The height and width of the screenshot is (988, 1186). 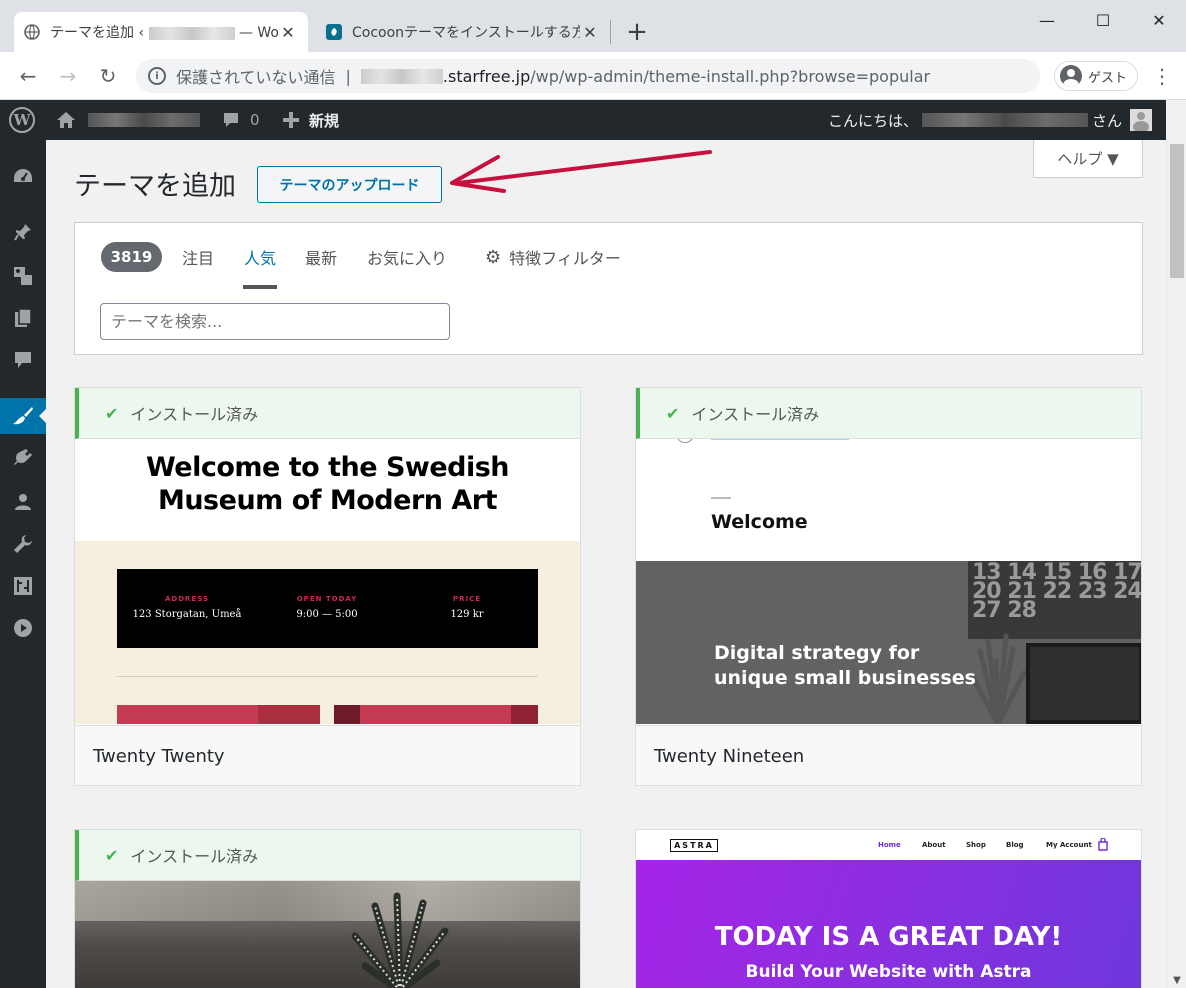 I want to click on wp-admin-bar: W 0 新規 こんにちは、 さん, so click(x=583, y=120).